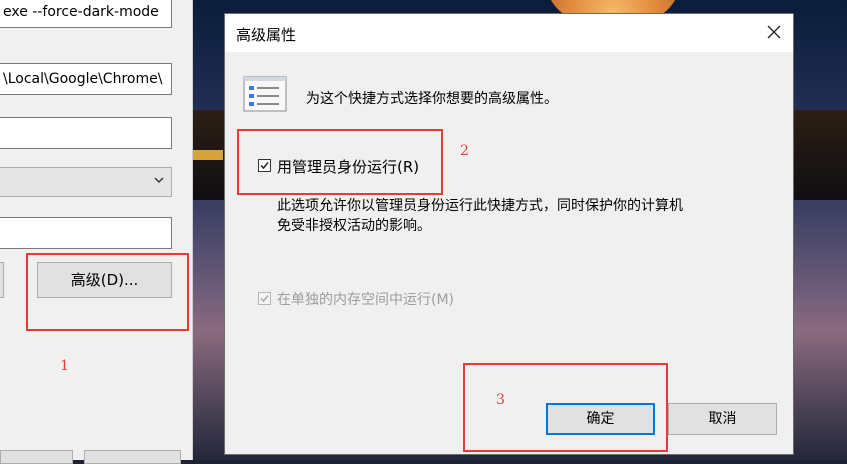 The image size is (847, 464). What do you see at coordinates (132, 457) in the screenshot?
I see `bottom-button-right` at bounding box center [132, 457].